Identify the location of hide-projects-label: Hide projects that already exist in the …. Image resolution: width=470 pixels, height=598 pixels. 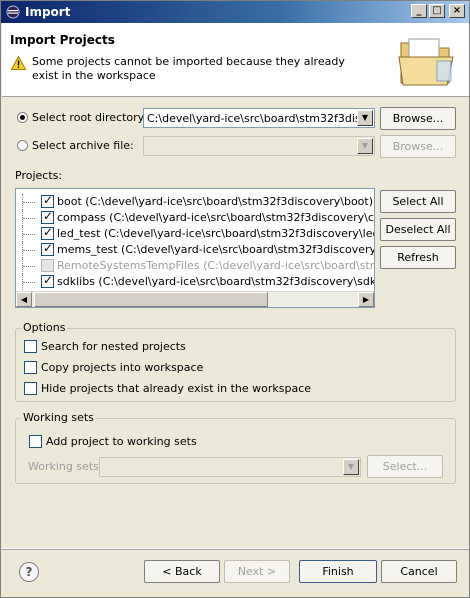
(176, 388).